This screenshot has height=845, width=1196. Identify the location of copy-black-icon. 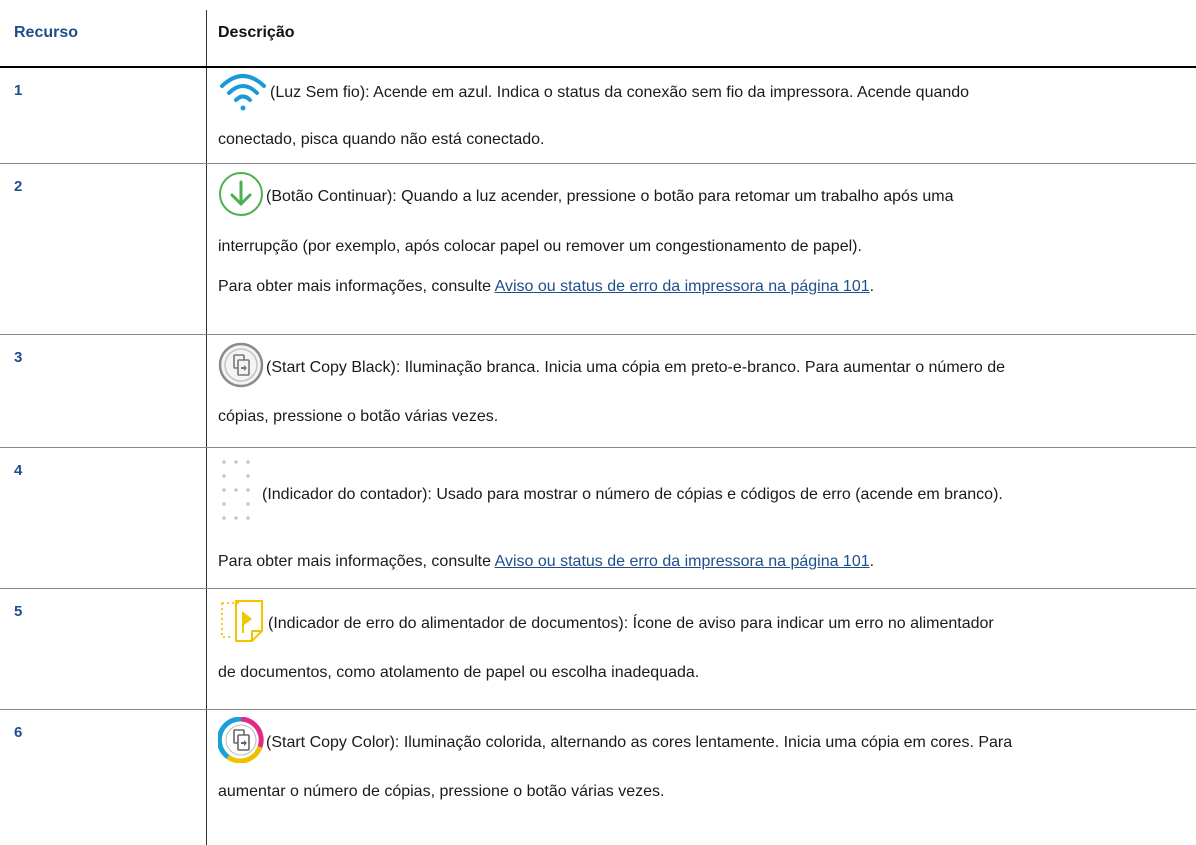
(241, 367).